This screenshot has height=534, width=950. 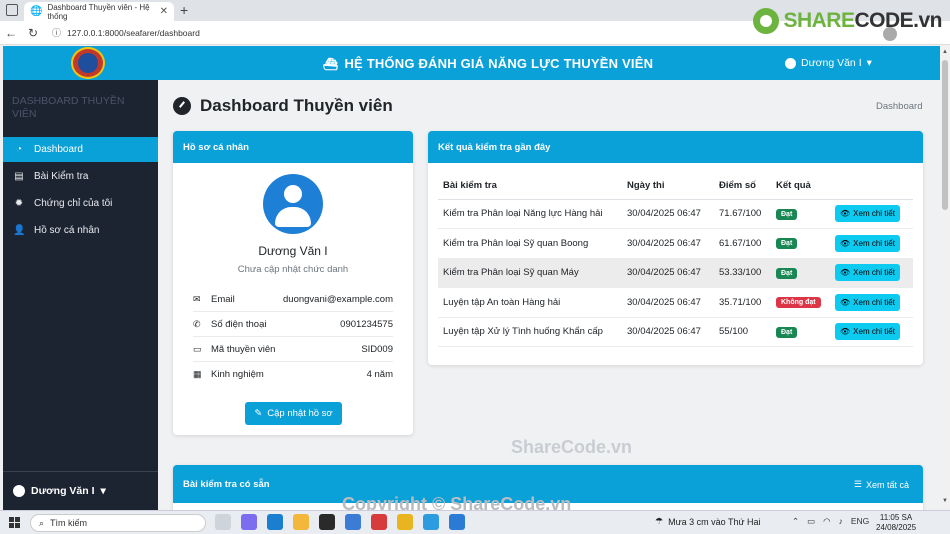 I want to click on user-dropdown: Dương Văn I ▾, so click(x=828, y=63).